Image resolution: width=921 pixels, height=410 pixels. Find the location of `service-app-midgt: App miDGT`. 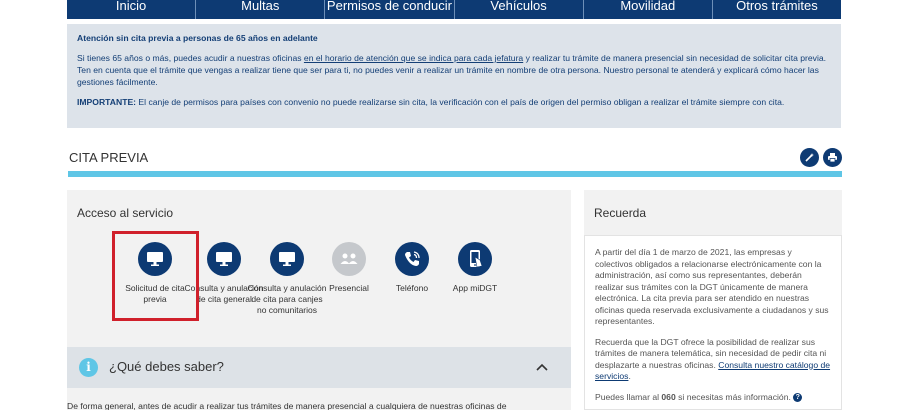

service-app-midgt: App miDGT is located at coordinates (475, 268).